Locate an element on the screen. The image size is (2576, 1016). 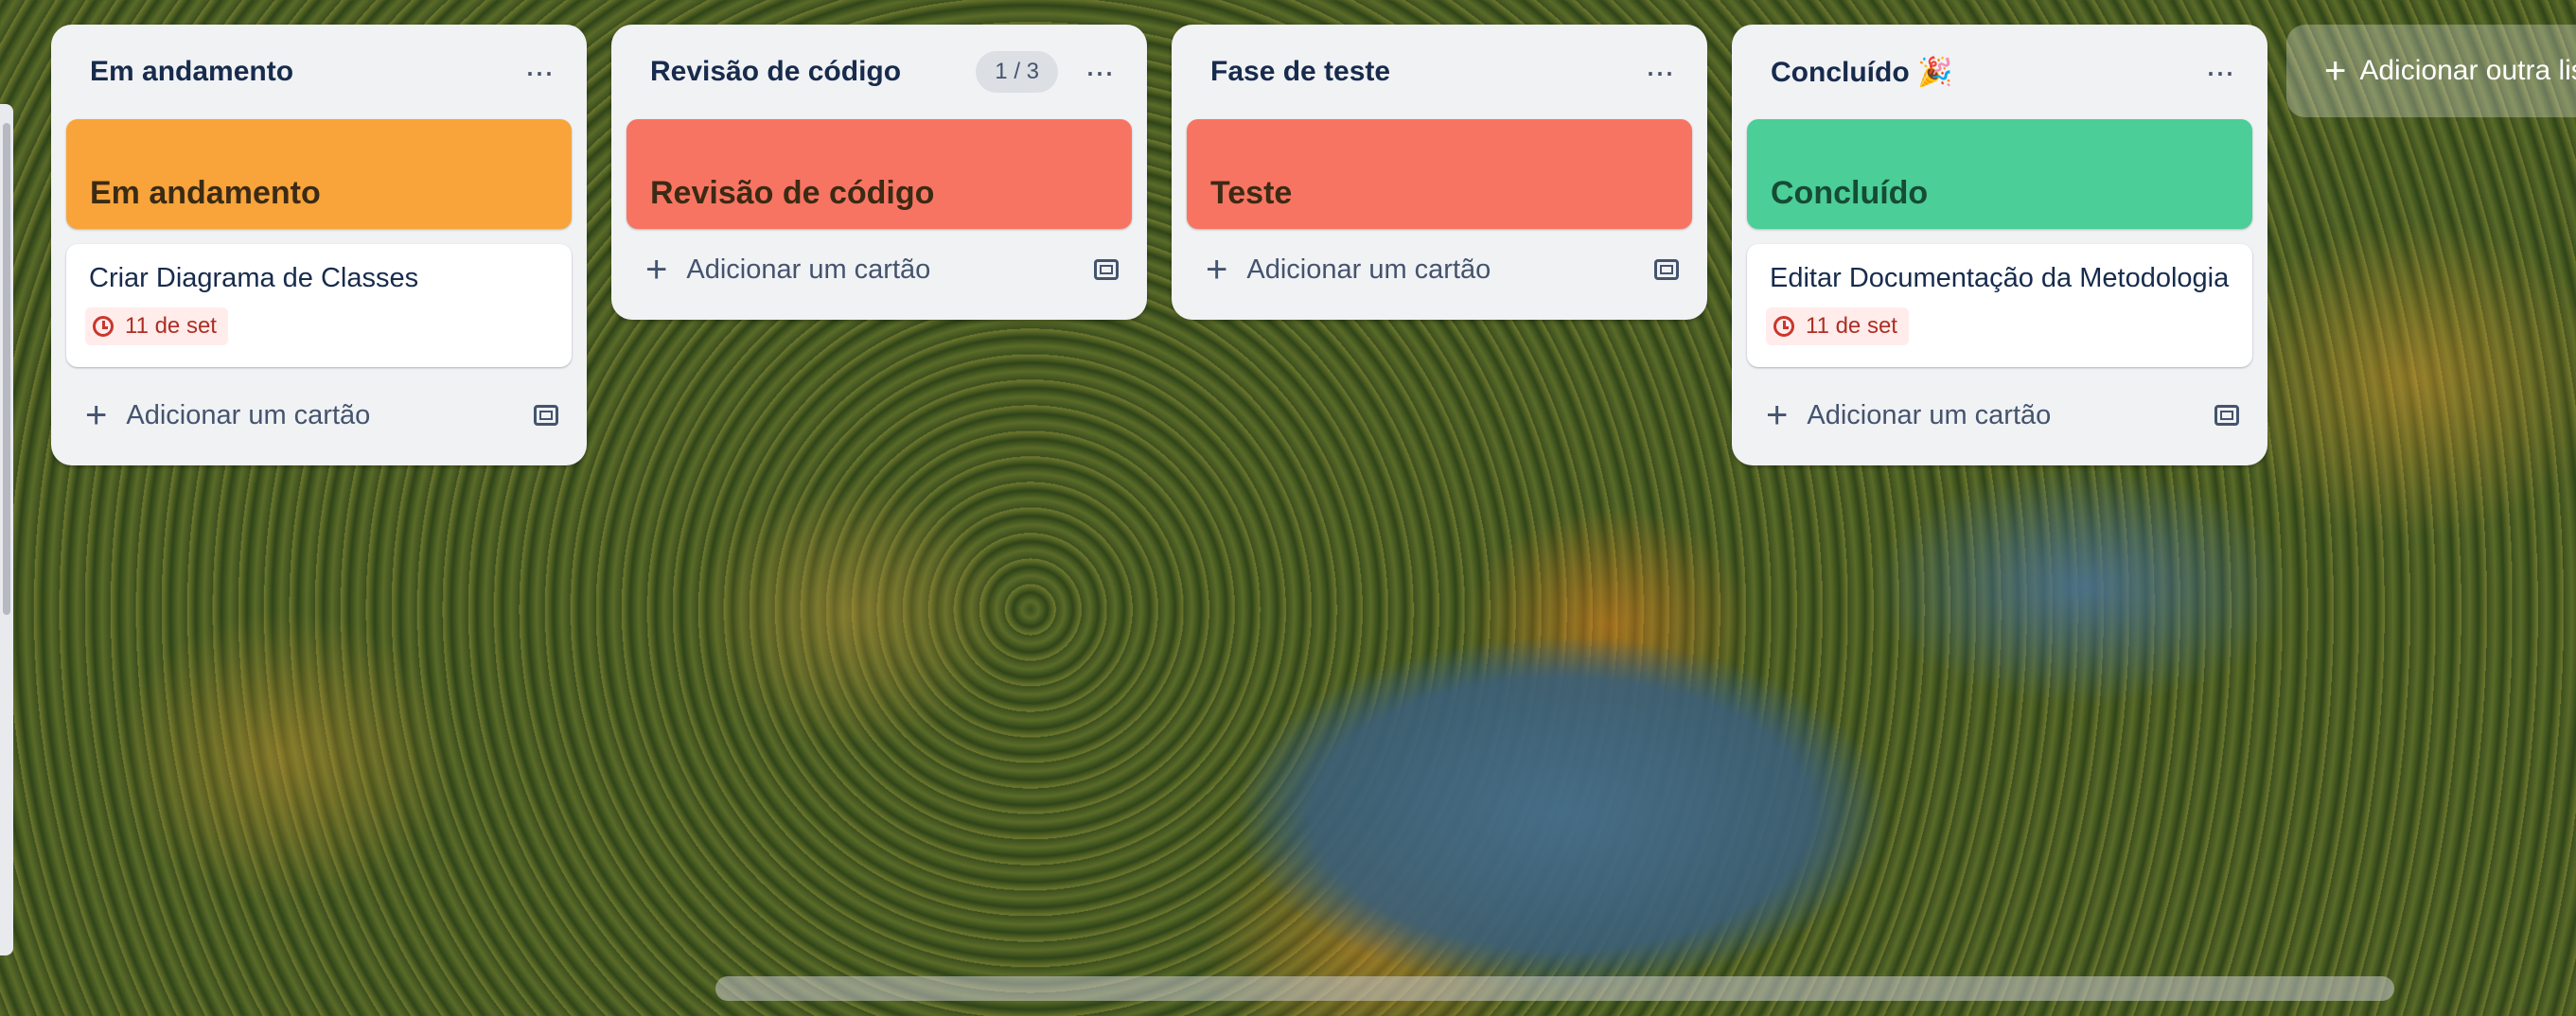
list-header: Concluído 🎉 ··· is located at coordinates (1999, 72).